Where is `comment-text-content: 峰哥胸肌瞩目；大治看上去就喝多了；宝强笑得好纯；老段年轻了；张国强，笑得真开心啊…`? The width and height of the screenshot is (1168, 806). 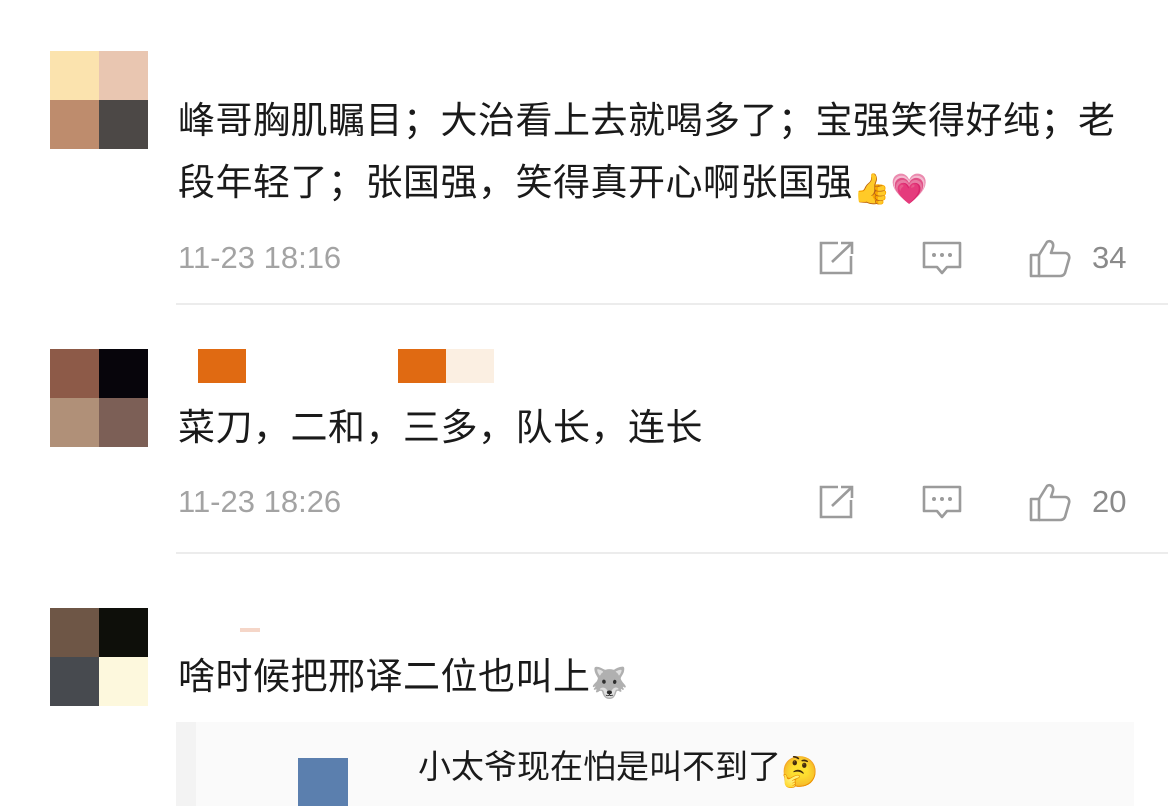
comment-text-content: 峰哥胸肌瞩目；大治看上去就喝多了；宝强笑得好纯；老段年轻了；张国强，笑得真开心啊… is located at coordinates (647, 151).